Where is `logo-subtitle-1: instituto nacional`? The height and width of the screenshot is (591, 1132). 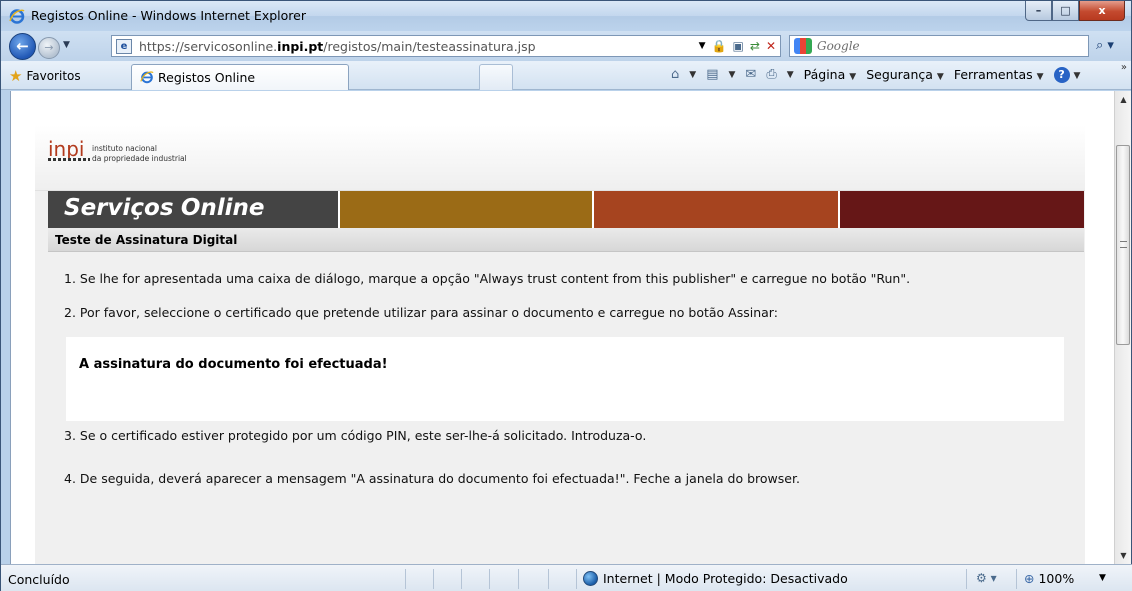 logo-subtitle-1: instituto nacional is located at coordinates (124, 148).